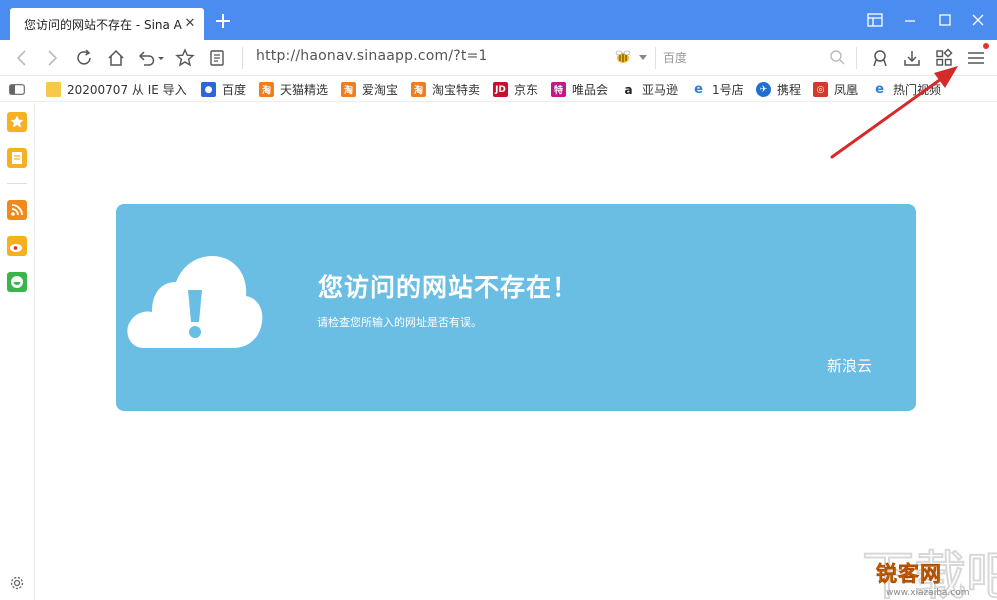 The width and height of the screenshot is (997, 600). What do you see at coordinates (17, 351) in the screenshot?
I see `left-sidebar` at bounding box center [17, 351].